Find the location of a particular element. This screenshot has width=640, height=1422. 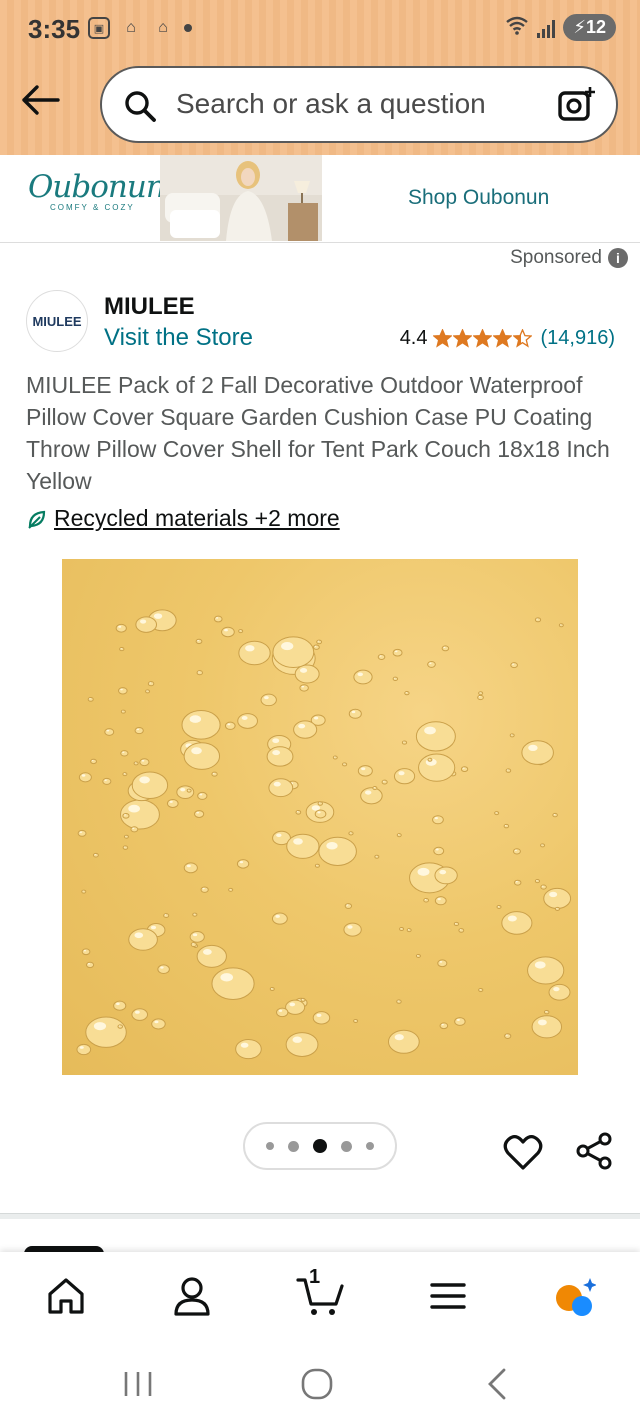

back-button is located at coordinates (40, 100).